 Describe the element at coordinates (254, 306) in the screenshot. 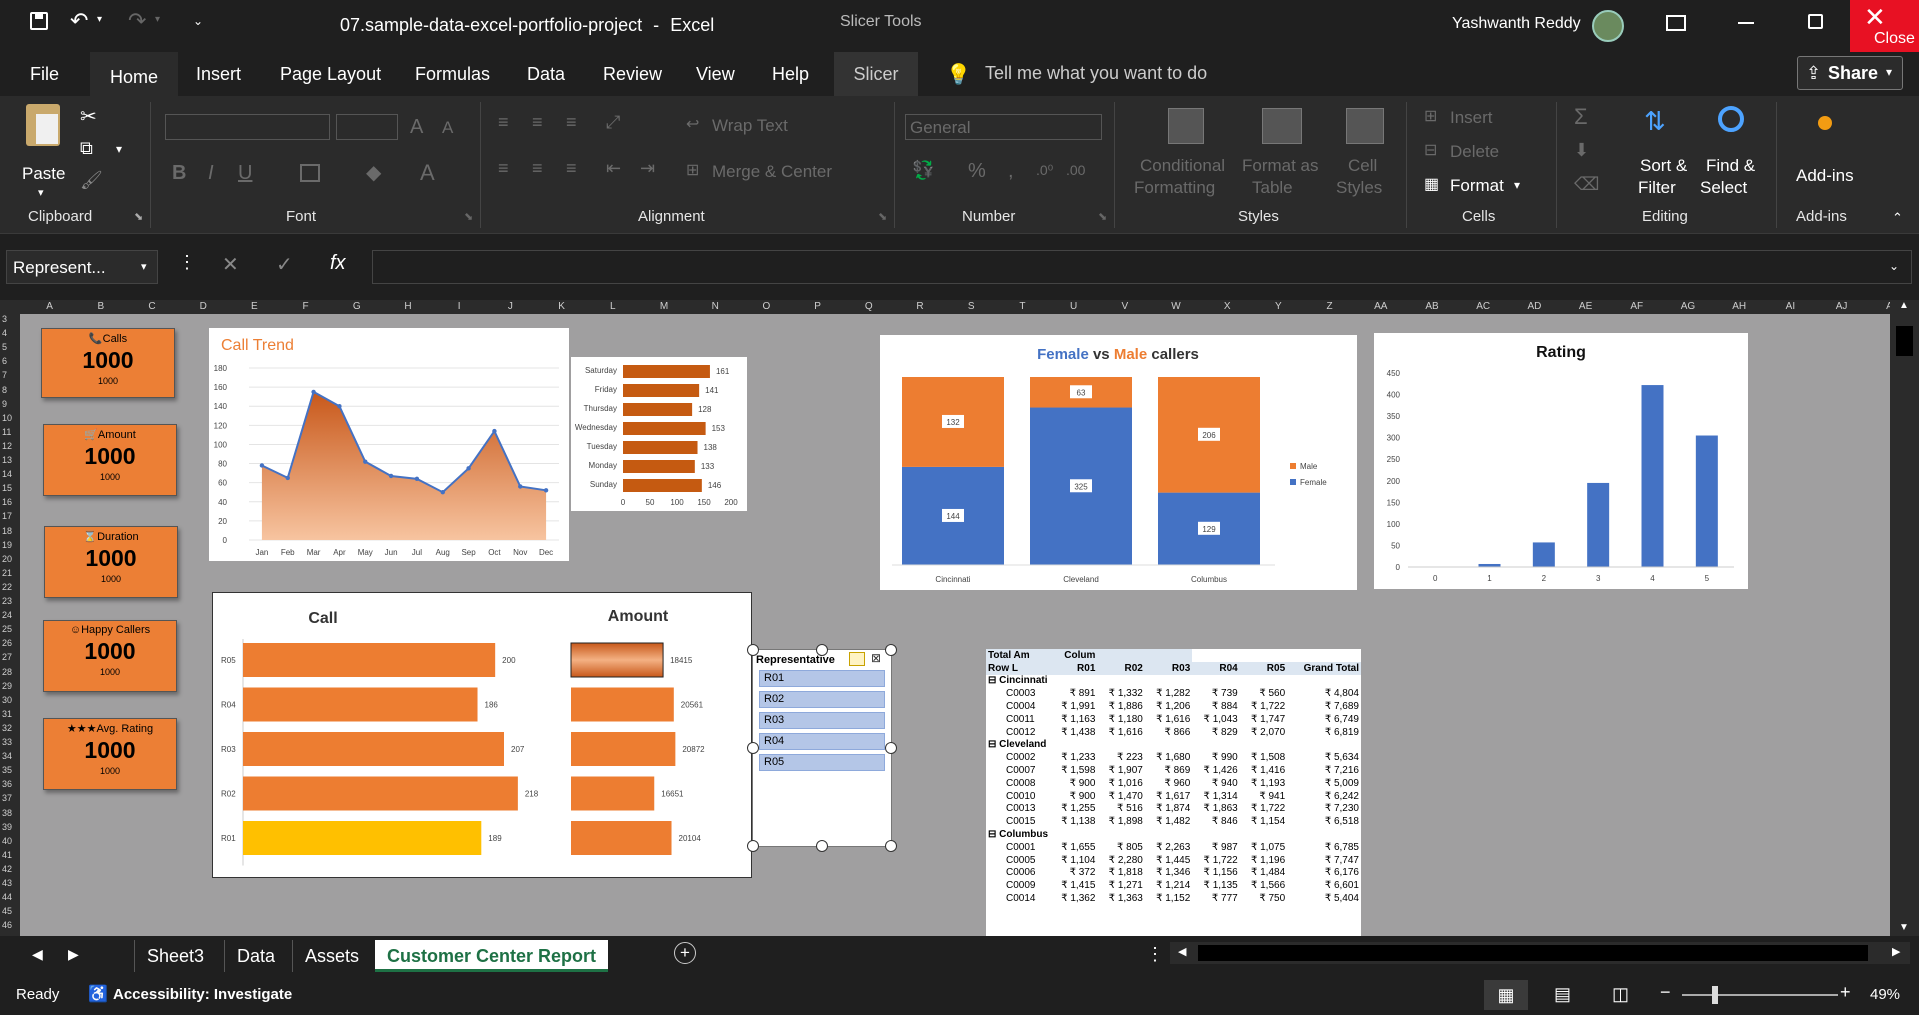

I see `column-header: E` at that location.